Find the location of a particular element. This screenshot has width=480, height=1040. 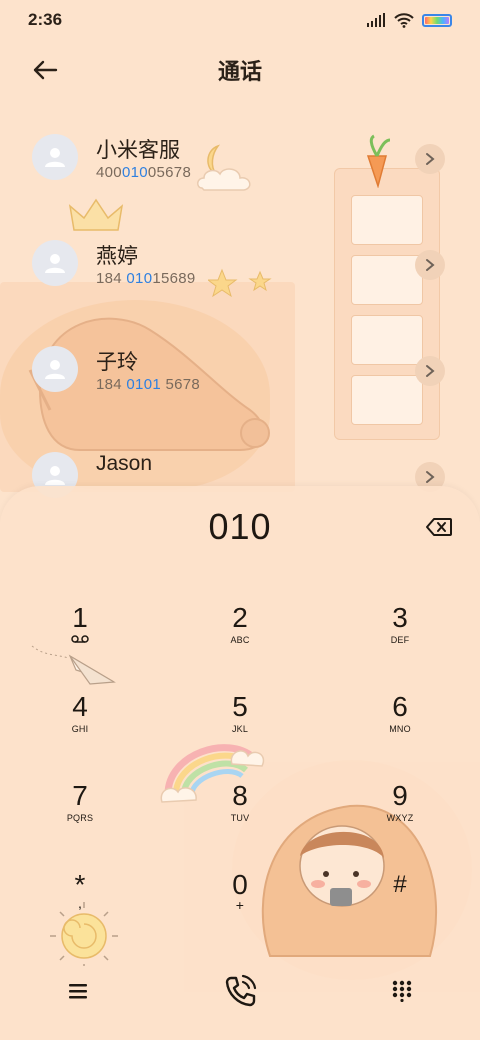

key-7: 7 PQRS is located at coordinates (80, 818).